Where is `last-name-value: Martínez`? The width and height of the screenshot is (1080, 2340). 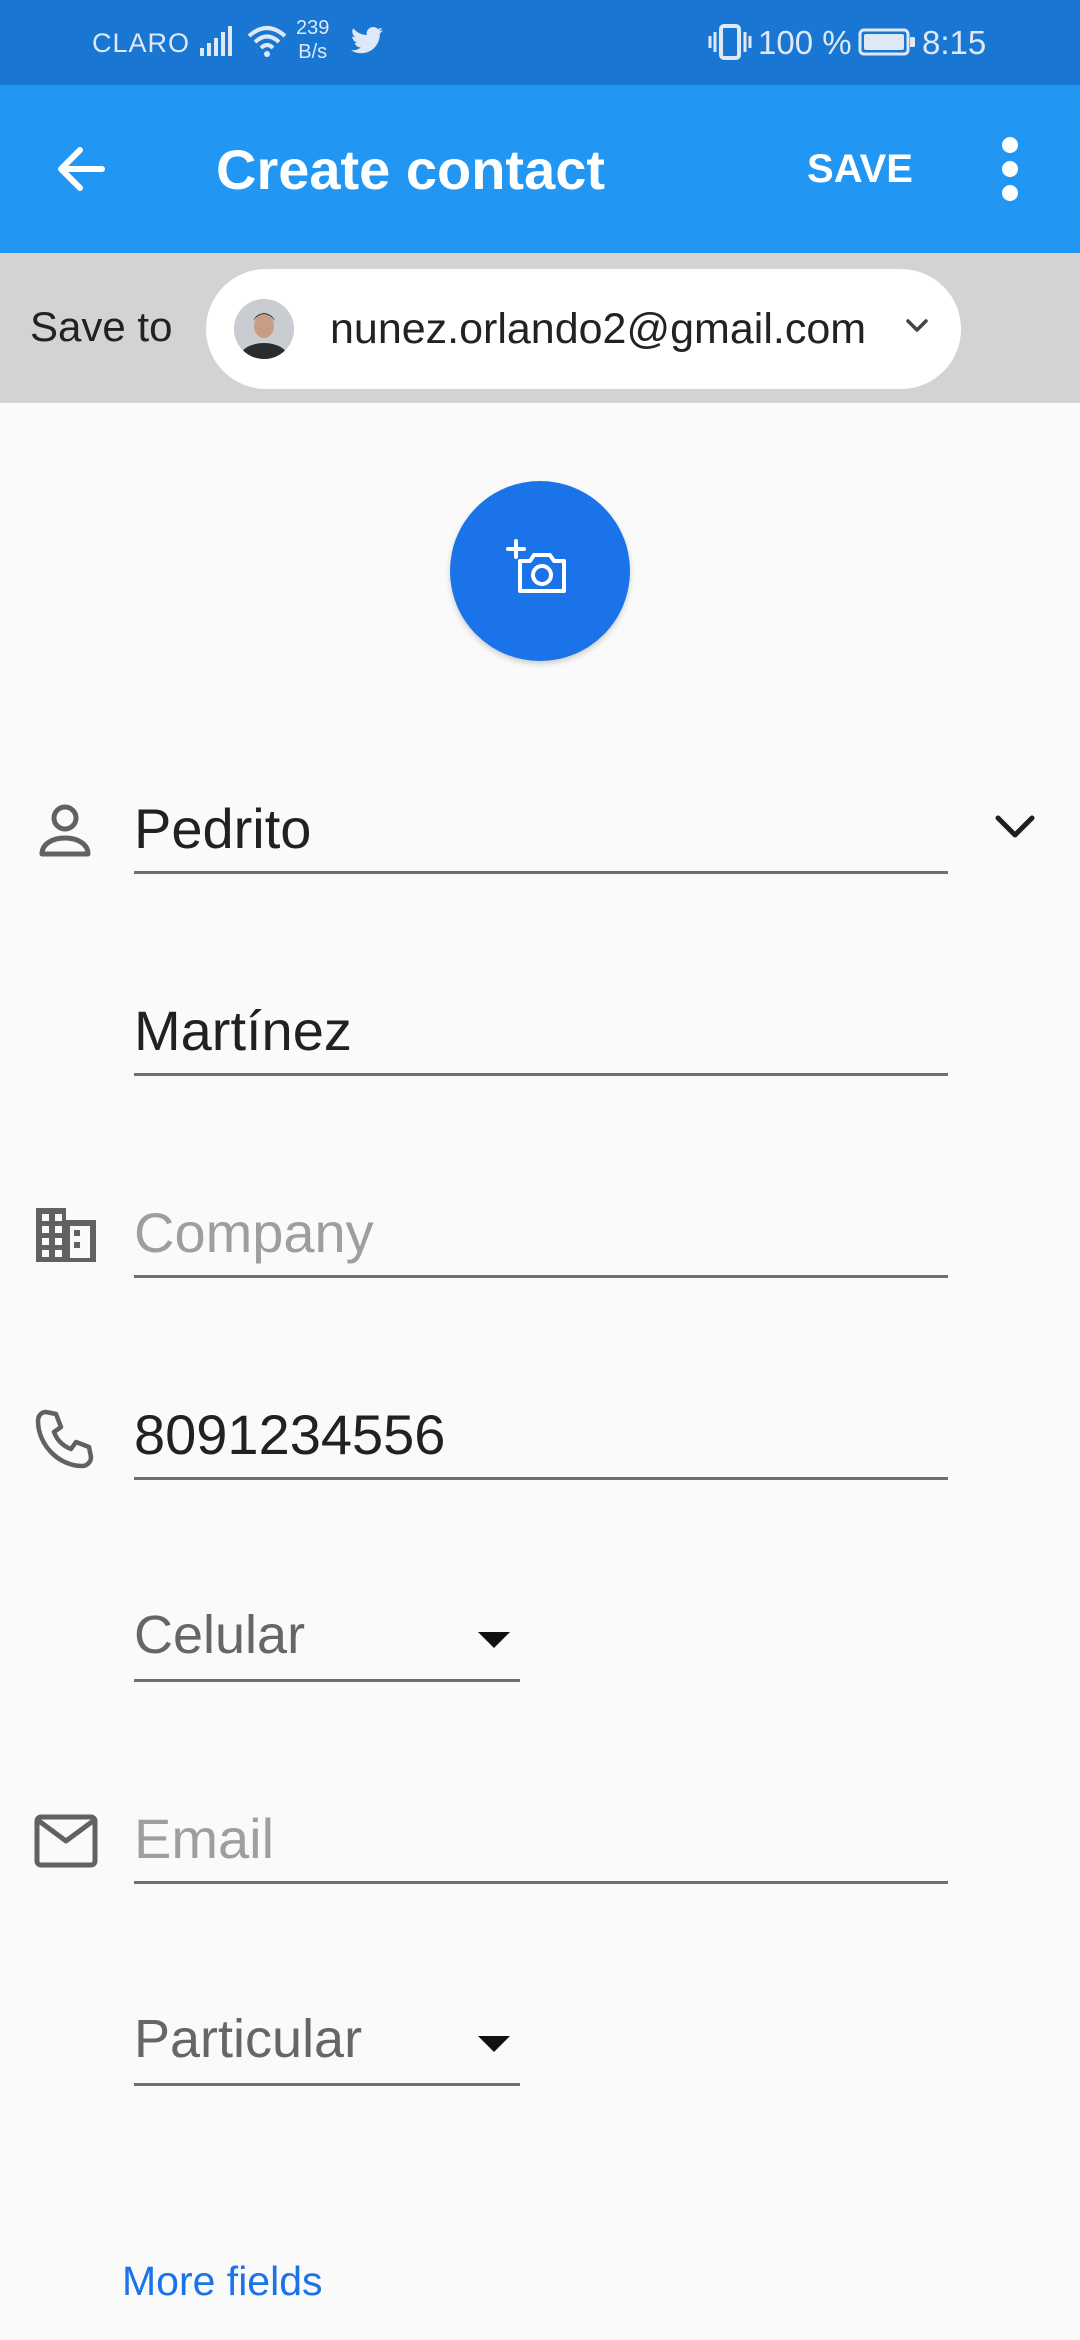
last-name-value: Martínez is located at coordinates (243, 1030).